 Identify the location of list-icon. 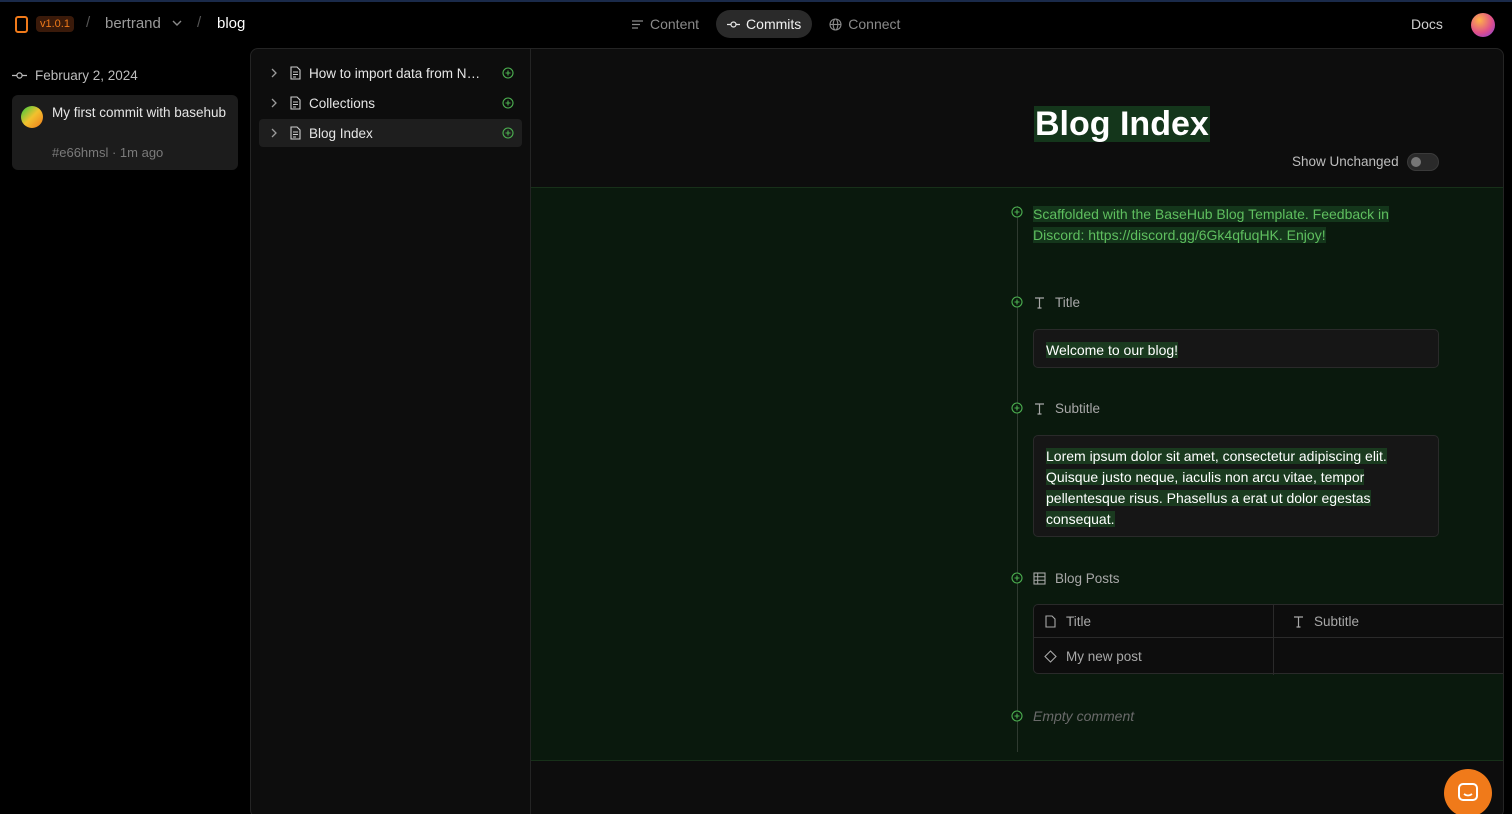
(637, 24).